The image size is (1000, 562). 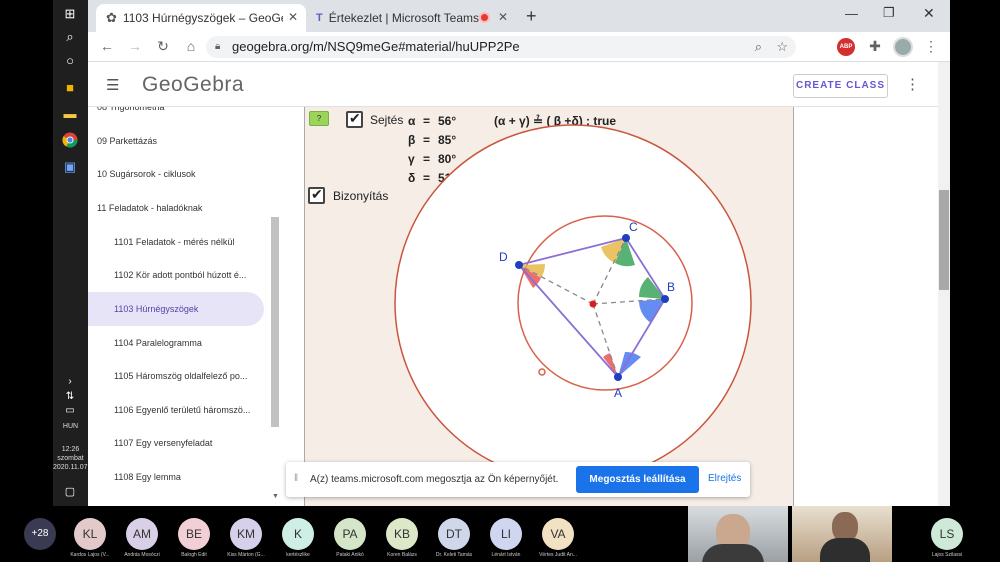 I want to click on tab-teams: T Értekezlet | Microsoft Teams ✕, so click(x=411, y=18).